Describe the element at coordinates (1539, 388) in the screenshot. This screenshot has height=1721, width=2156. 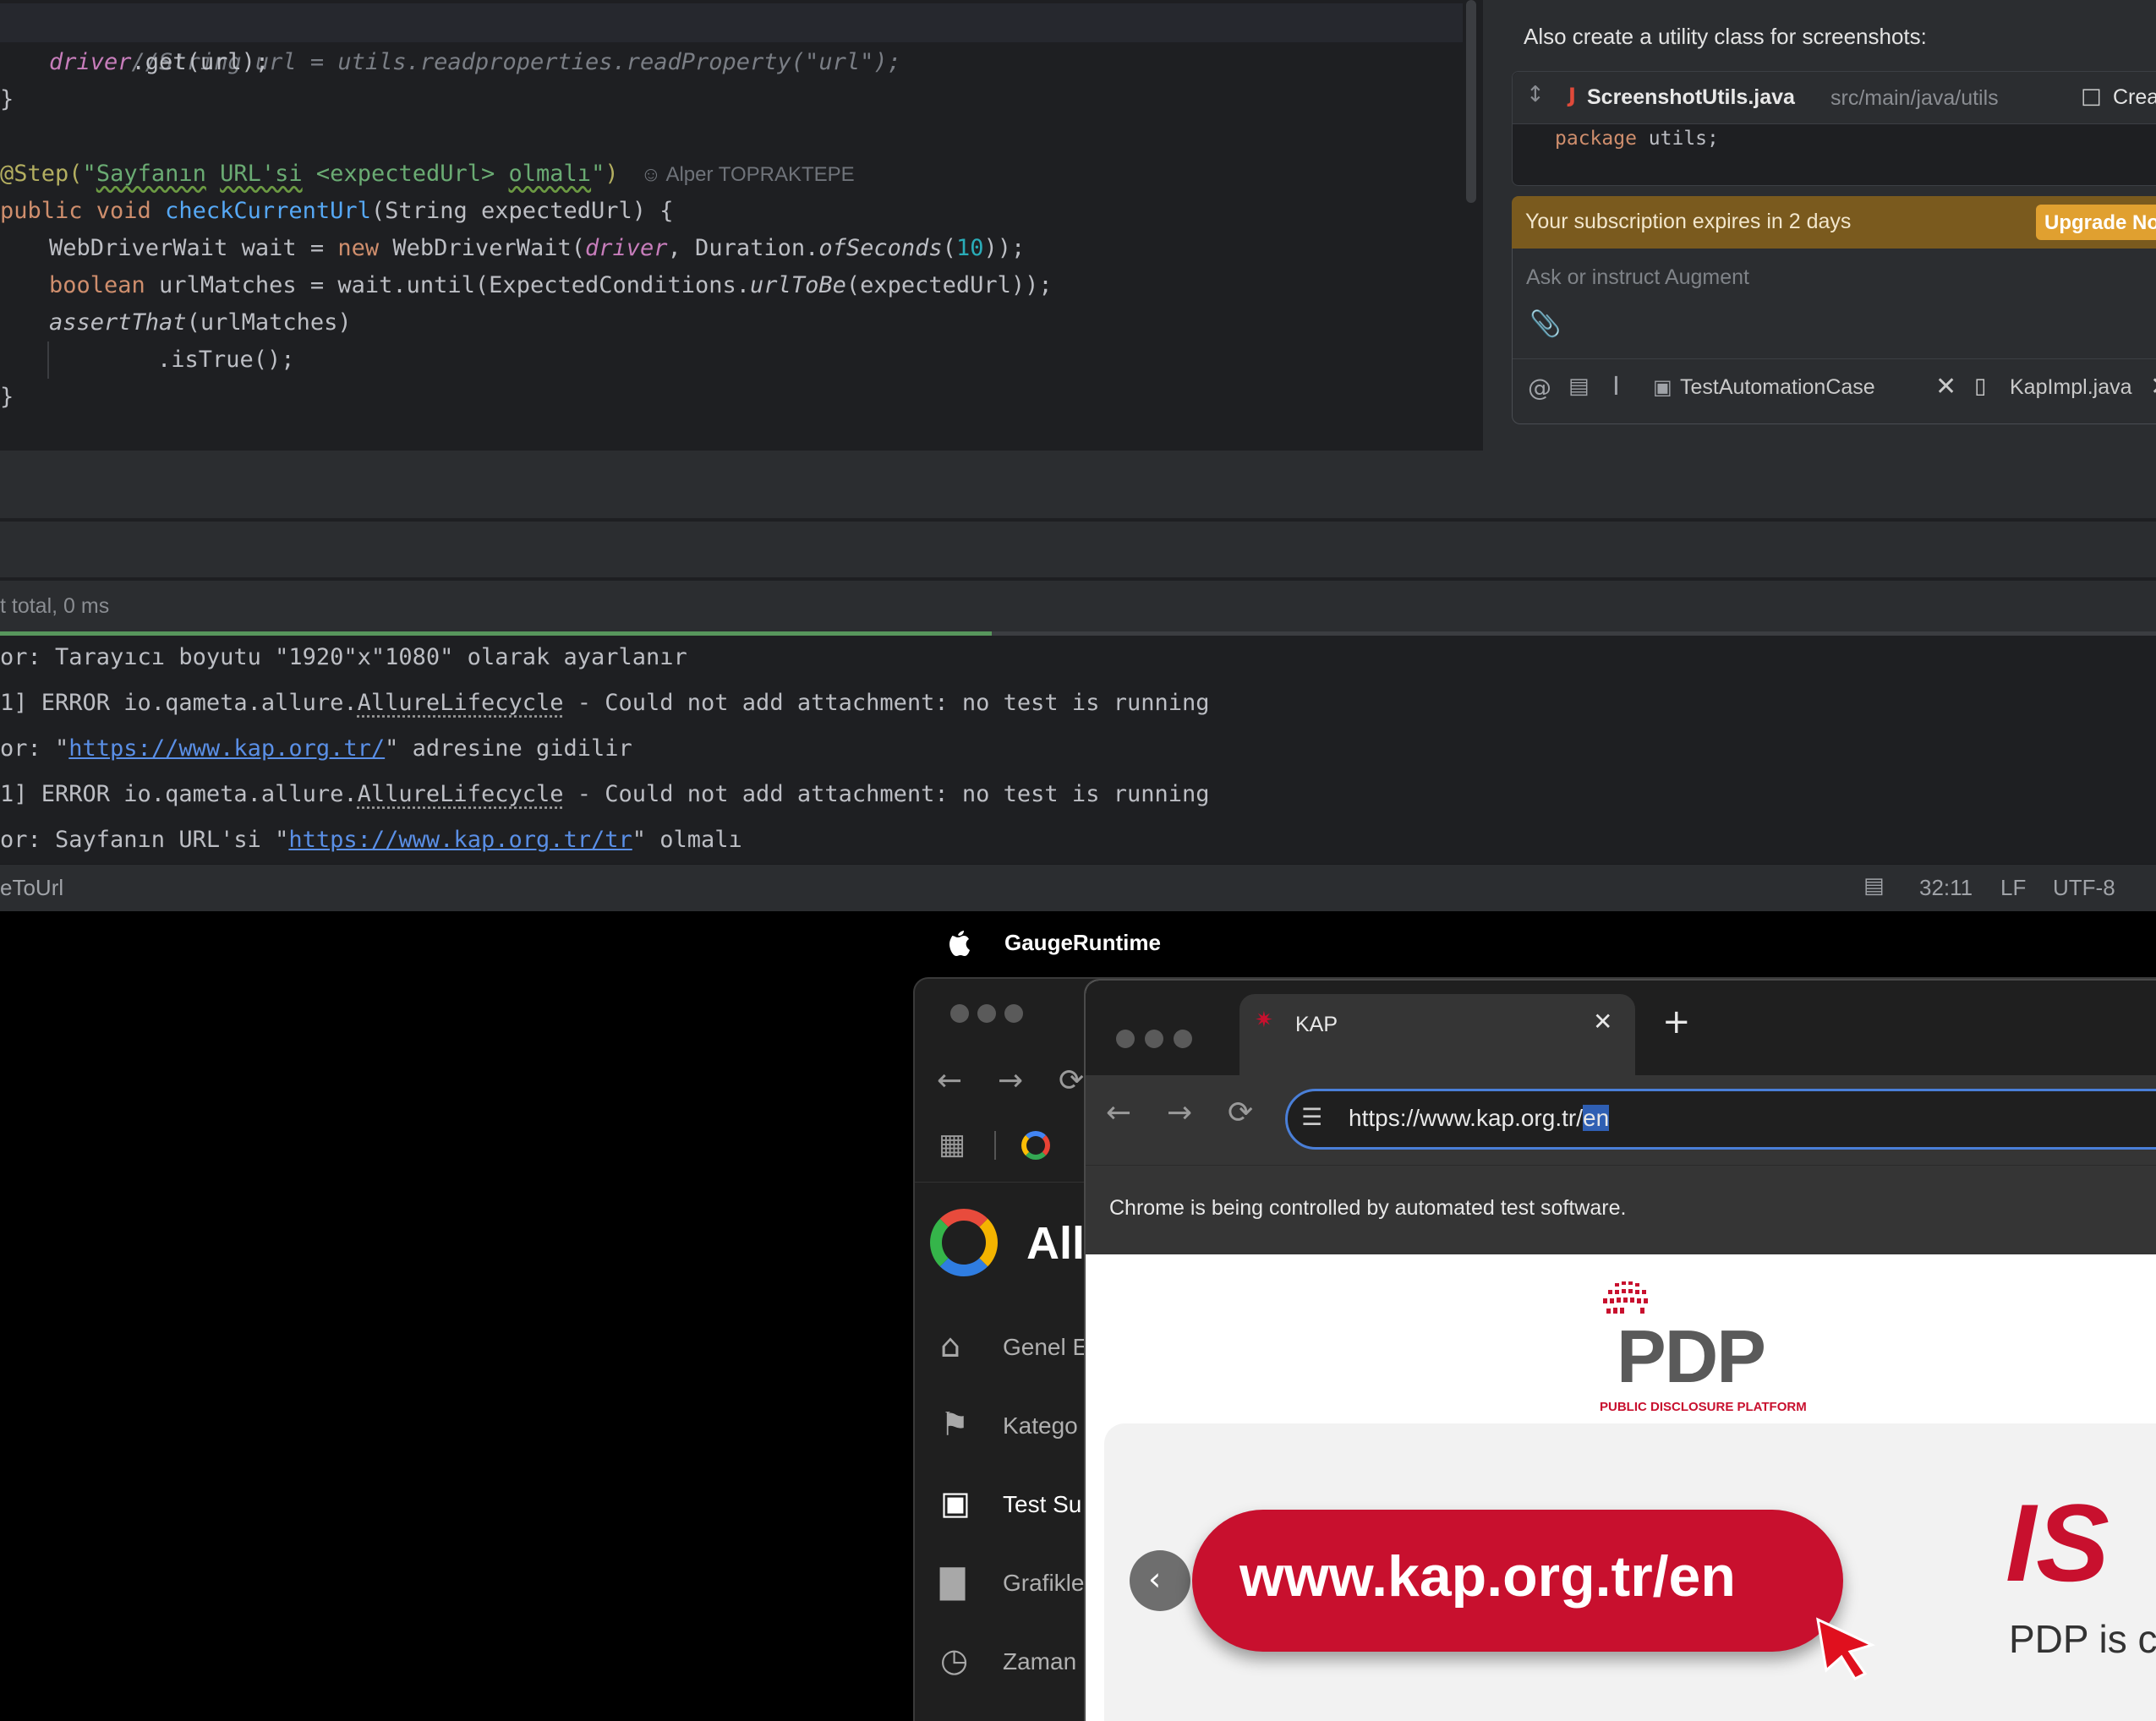
I see `mention-icon: @` at that location.